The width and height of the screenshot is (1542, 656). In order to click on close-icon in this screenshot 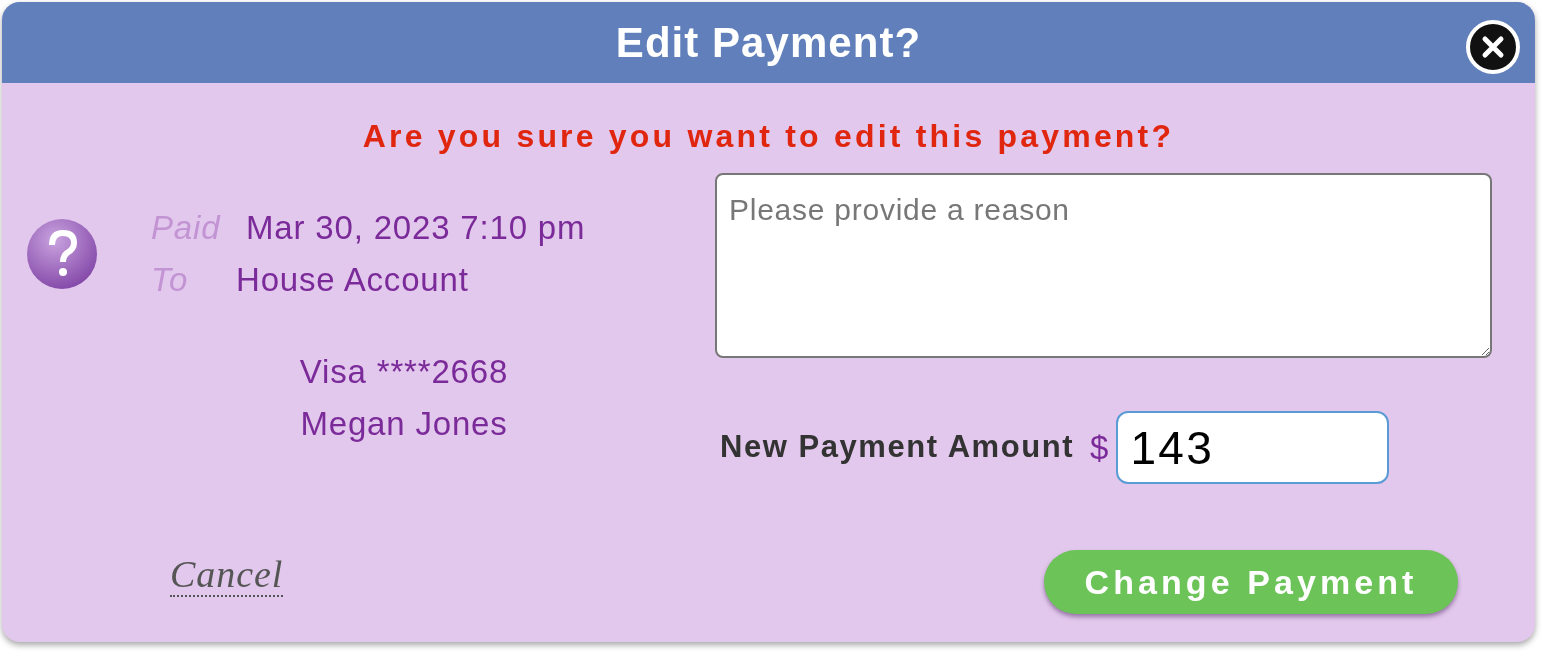, I will do `click(1493, 47)`.